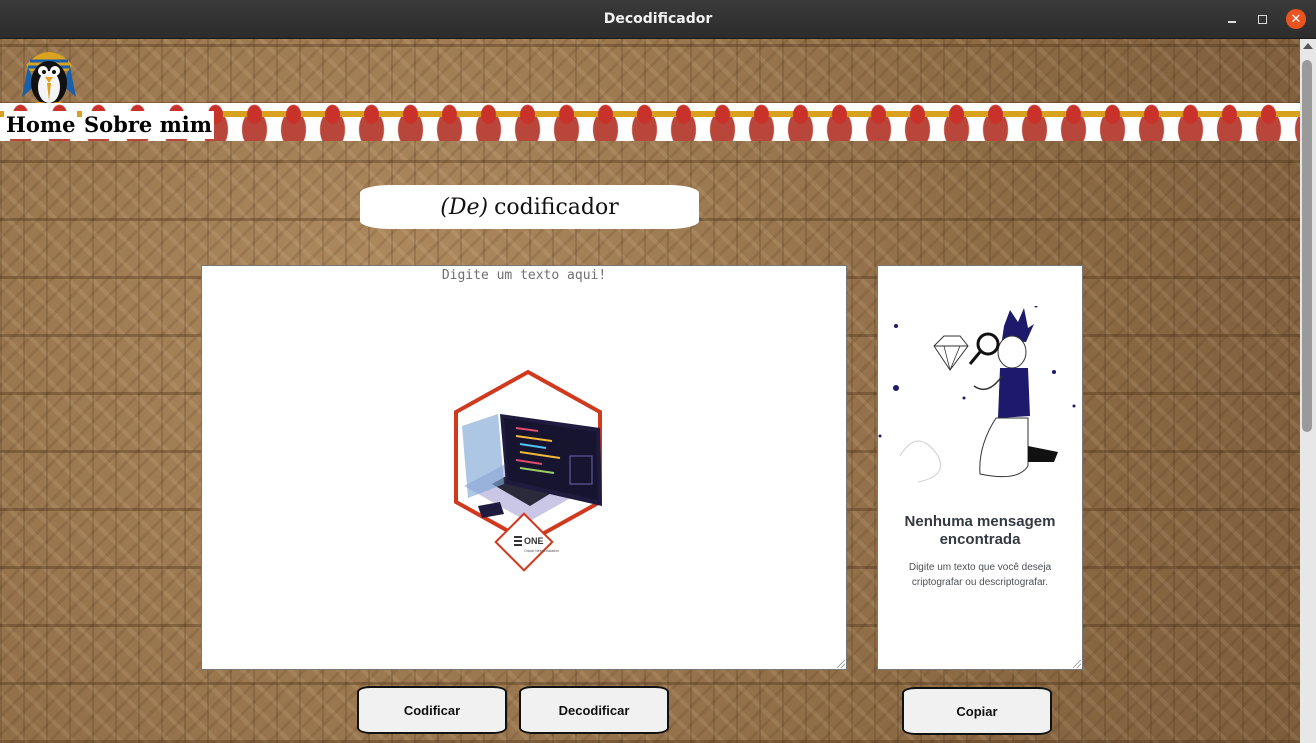 The image size is (1316, 743). I want to click on page-title-main: codificador, so click(556, 207).